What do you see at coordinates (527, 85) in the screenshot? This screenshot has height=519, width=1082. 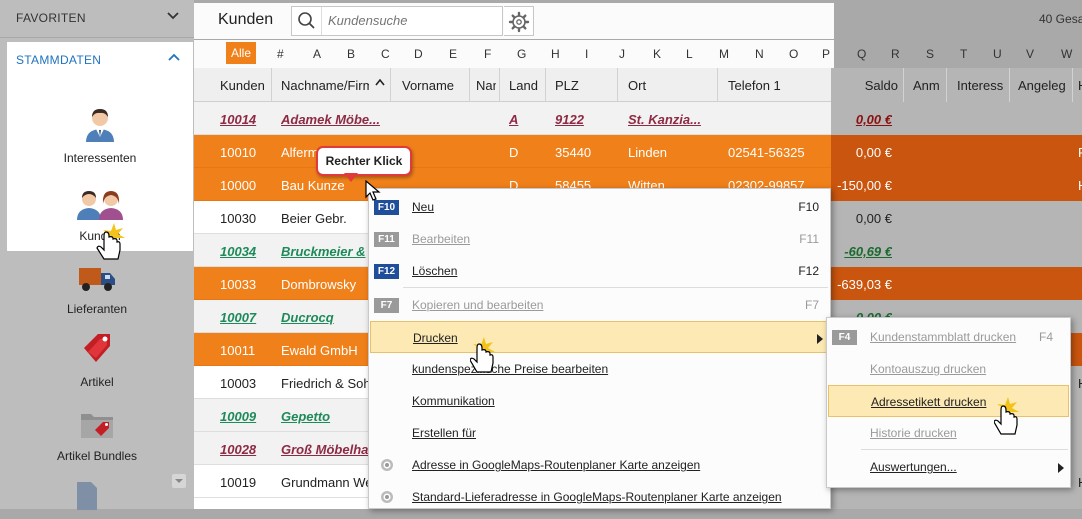 I see `column-header-land: Land` at bounding box center [527, 85].